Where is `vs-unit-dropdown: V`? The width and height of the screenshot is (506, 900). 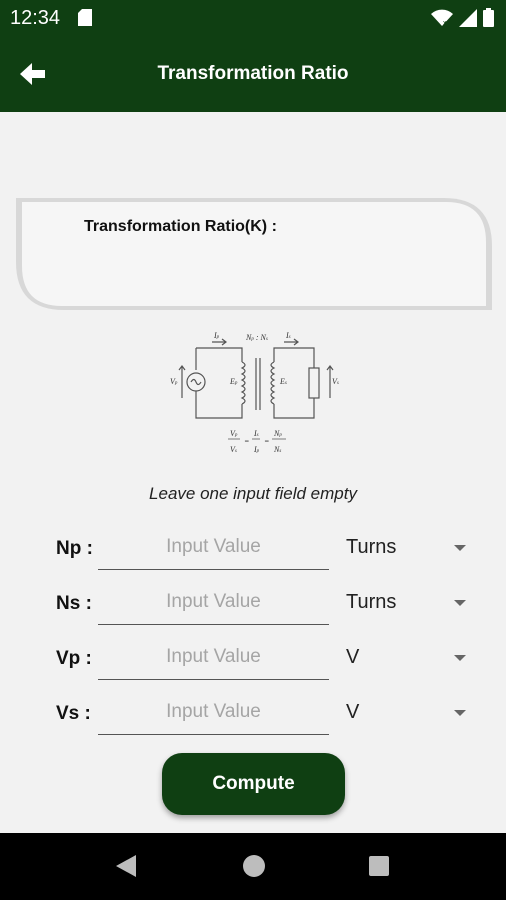 vs-unit-dropdown: V is located at coordinates (408, 714).